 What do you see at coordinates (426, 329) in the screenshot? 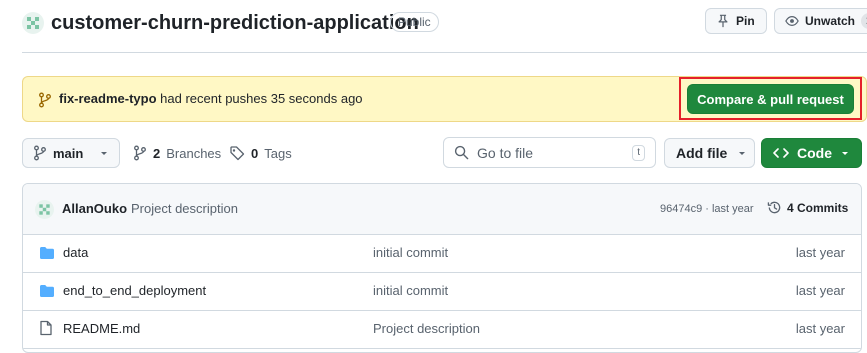
I see `file-commit-message: Project description` at bounding box center [426, 329].